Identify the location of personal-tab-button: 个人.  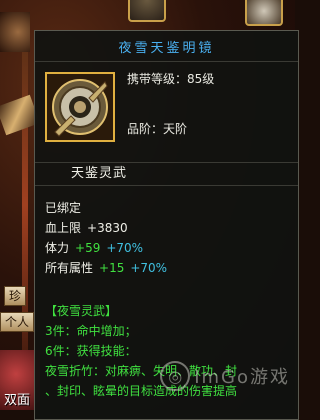
(17, 322).